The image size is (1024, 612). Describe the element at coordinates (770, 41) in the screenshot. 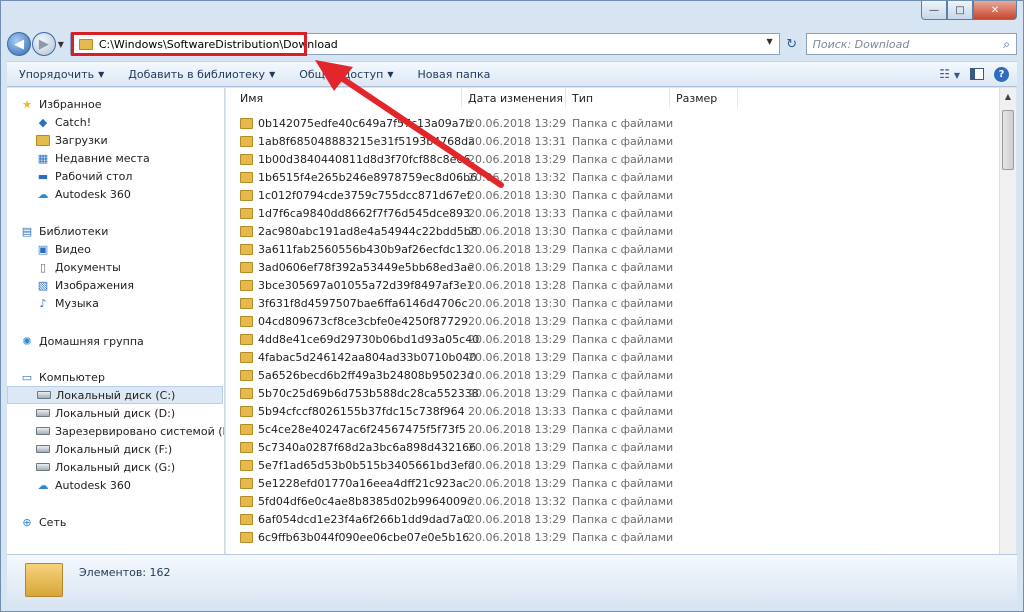

I see `address-dropdown-icon: ▼` at that location.